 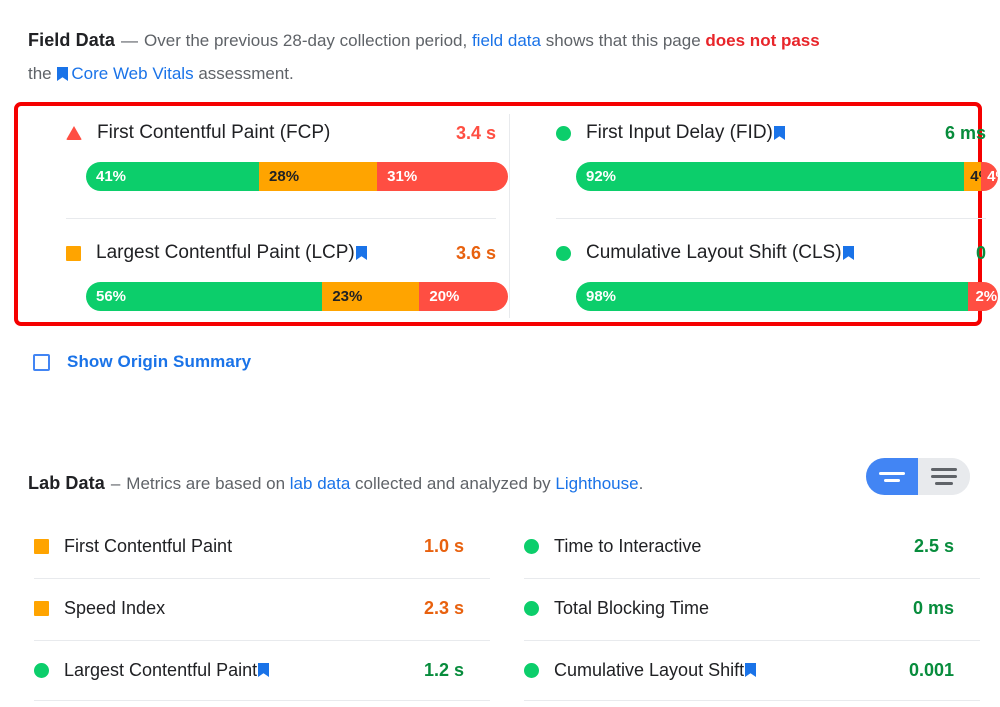 I want to click on field-metric-lcp-label: Largest Contentful Paint (LCP), so click(x=225, y=252).